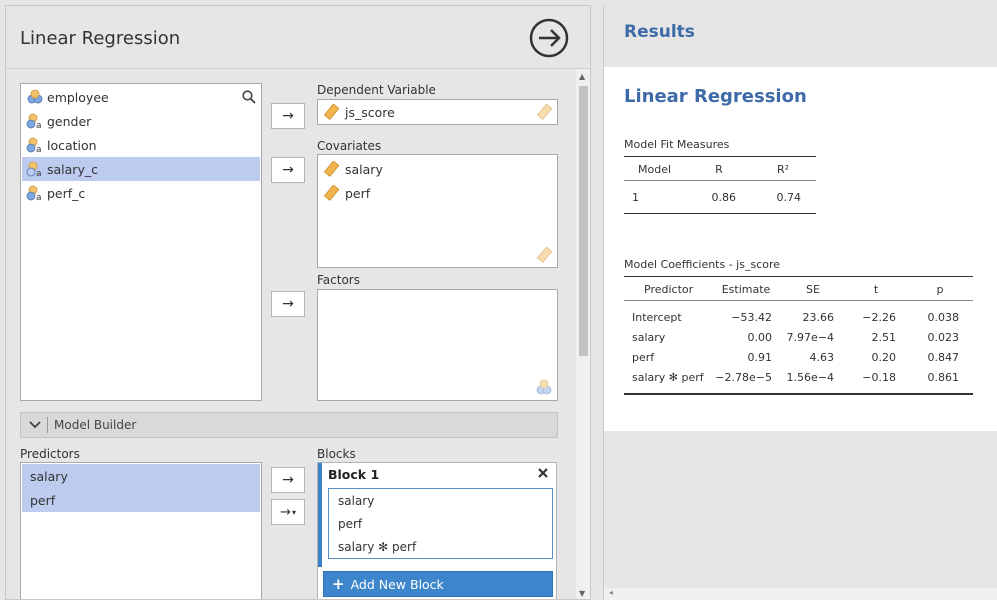  I want to click on search-icon, so click(249, 97).